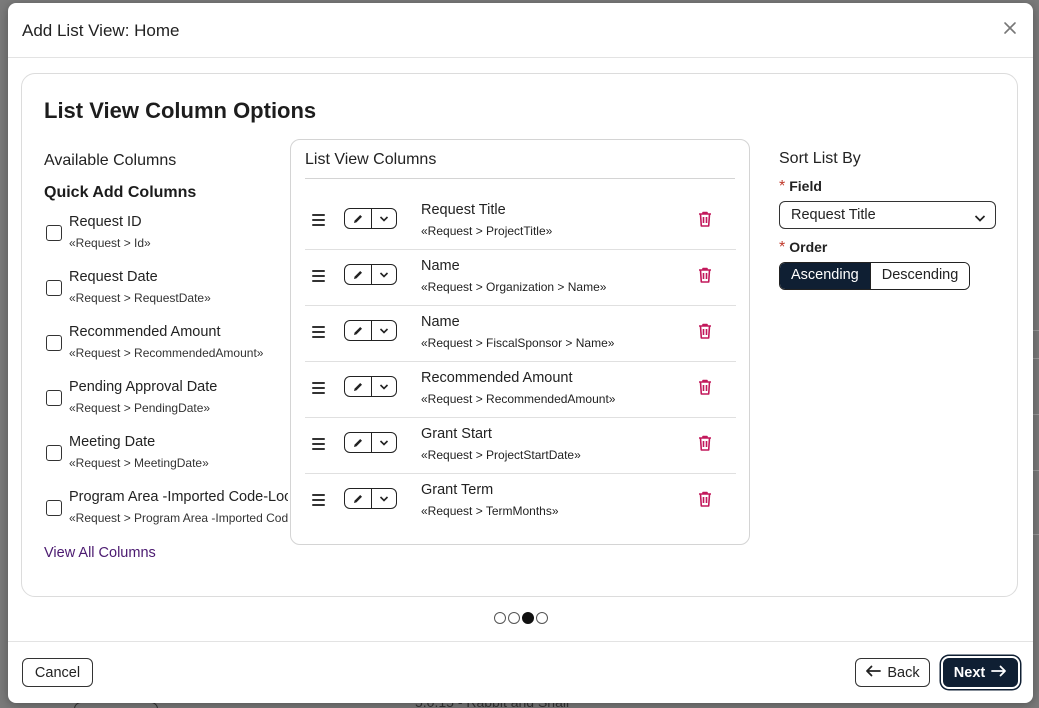 The height and width of the screenshot is (708, 1039). I want to click on quick-add-item-path: «Request > RequestDate», so click(140, 298).